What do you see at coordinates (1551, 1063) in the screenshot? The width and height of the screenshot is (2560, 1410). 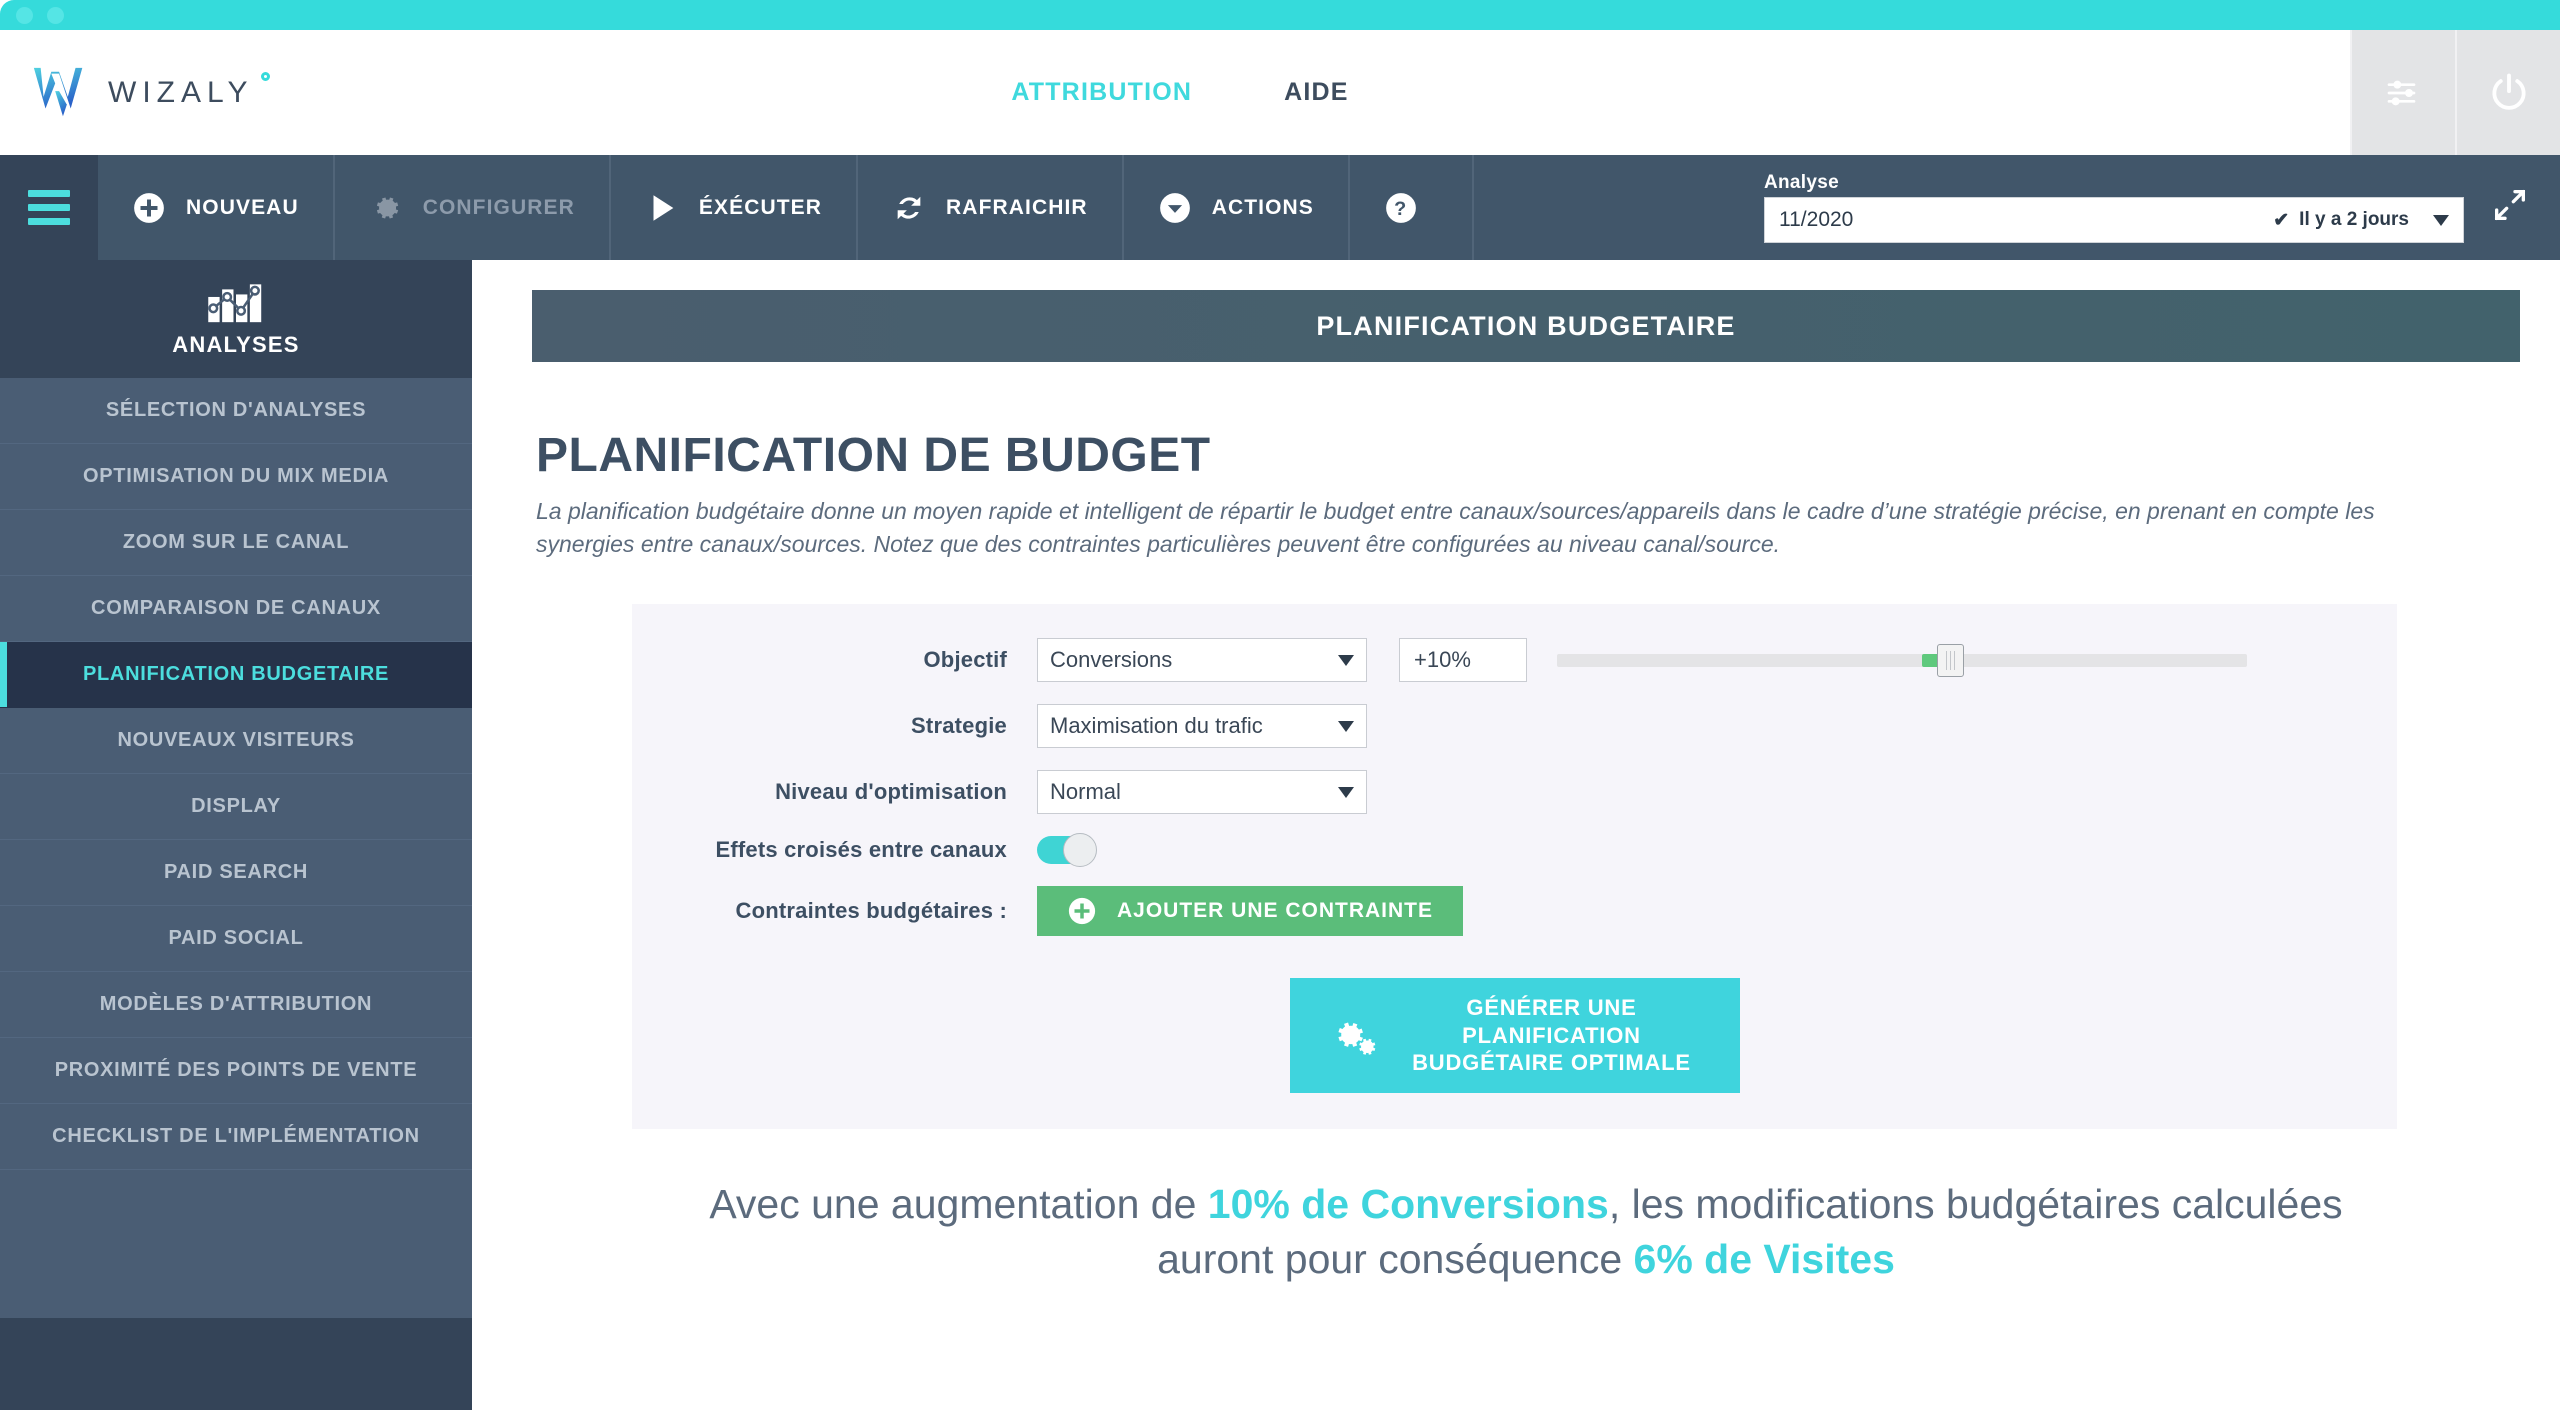 I see `generate-plan-line2: BUDGÉTAIRE OPTIMALE` at bounding box center [1551, 1063].